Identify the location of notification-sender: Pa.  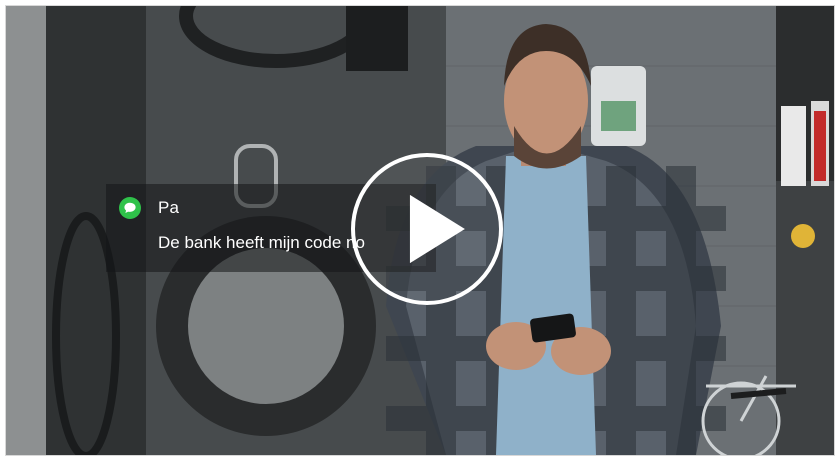
(169, 207).